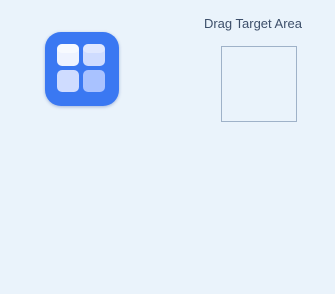  What do you see at coordinates (253, 23) in the screenshot?
I see `drag-target-label: Drag Target Area` at bounding box center [253, 23].